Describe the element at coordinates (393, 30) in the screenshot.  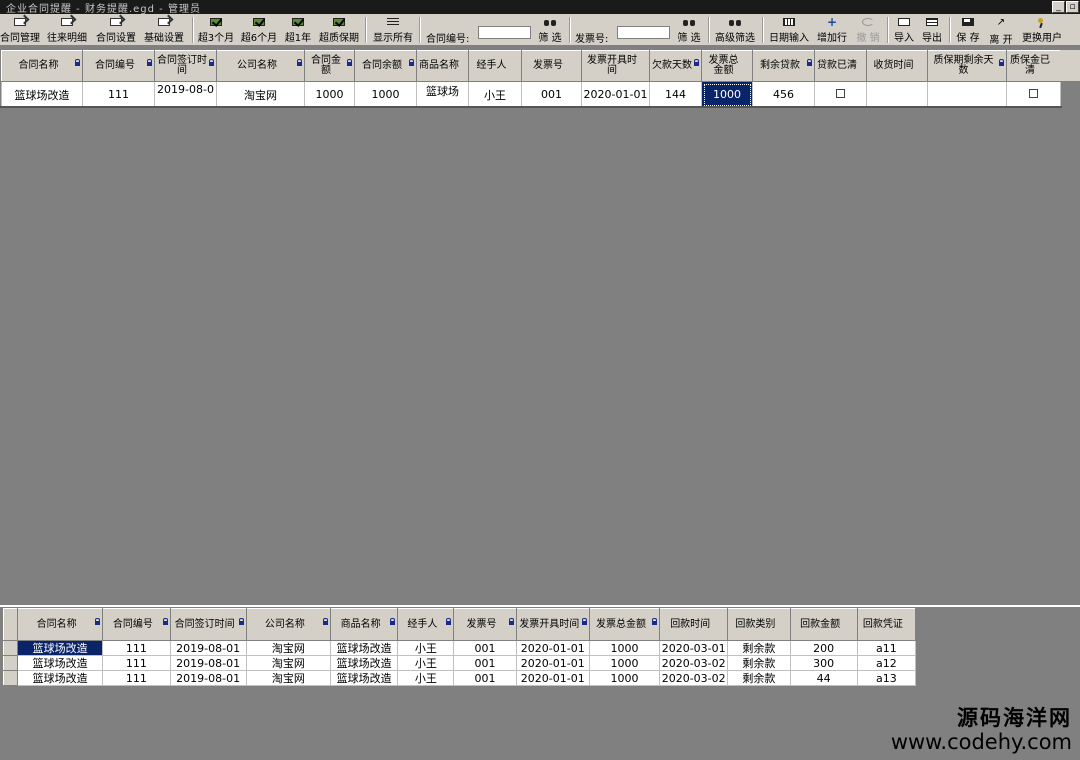
I see `show-all-button: 显示所有` at that location.